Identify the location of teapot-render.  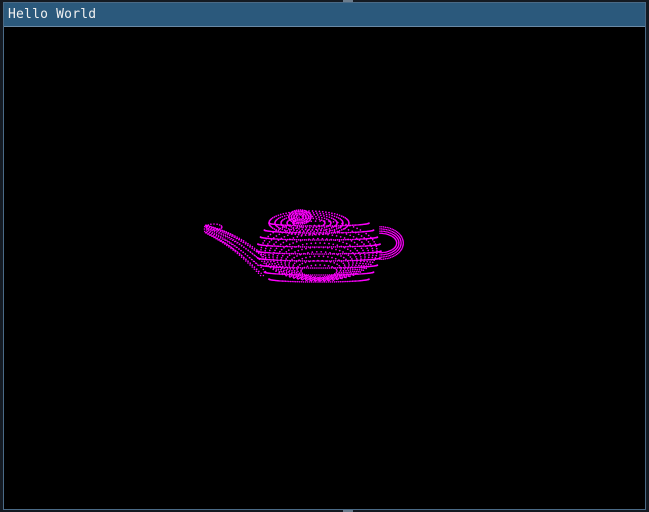
(304, 246).